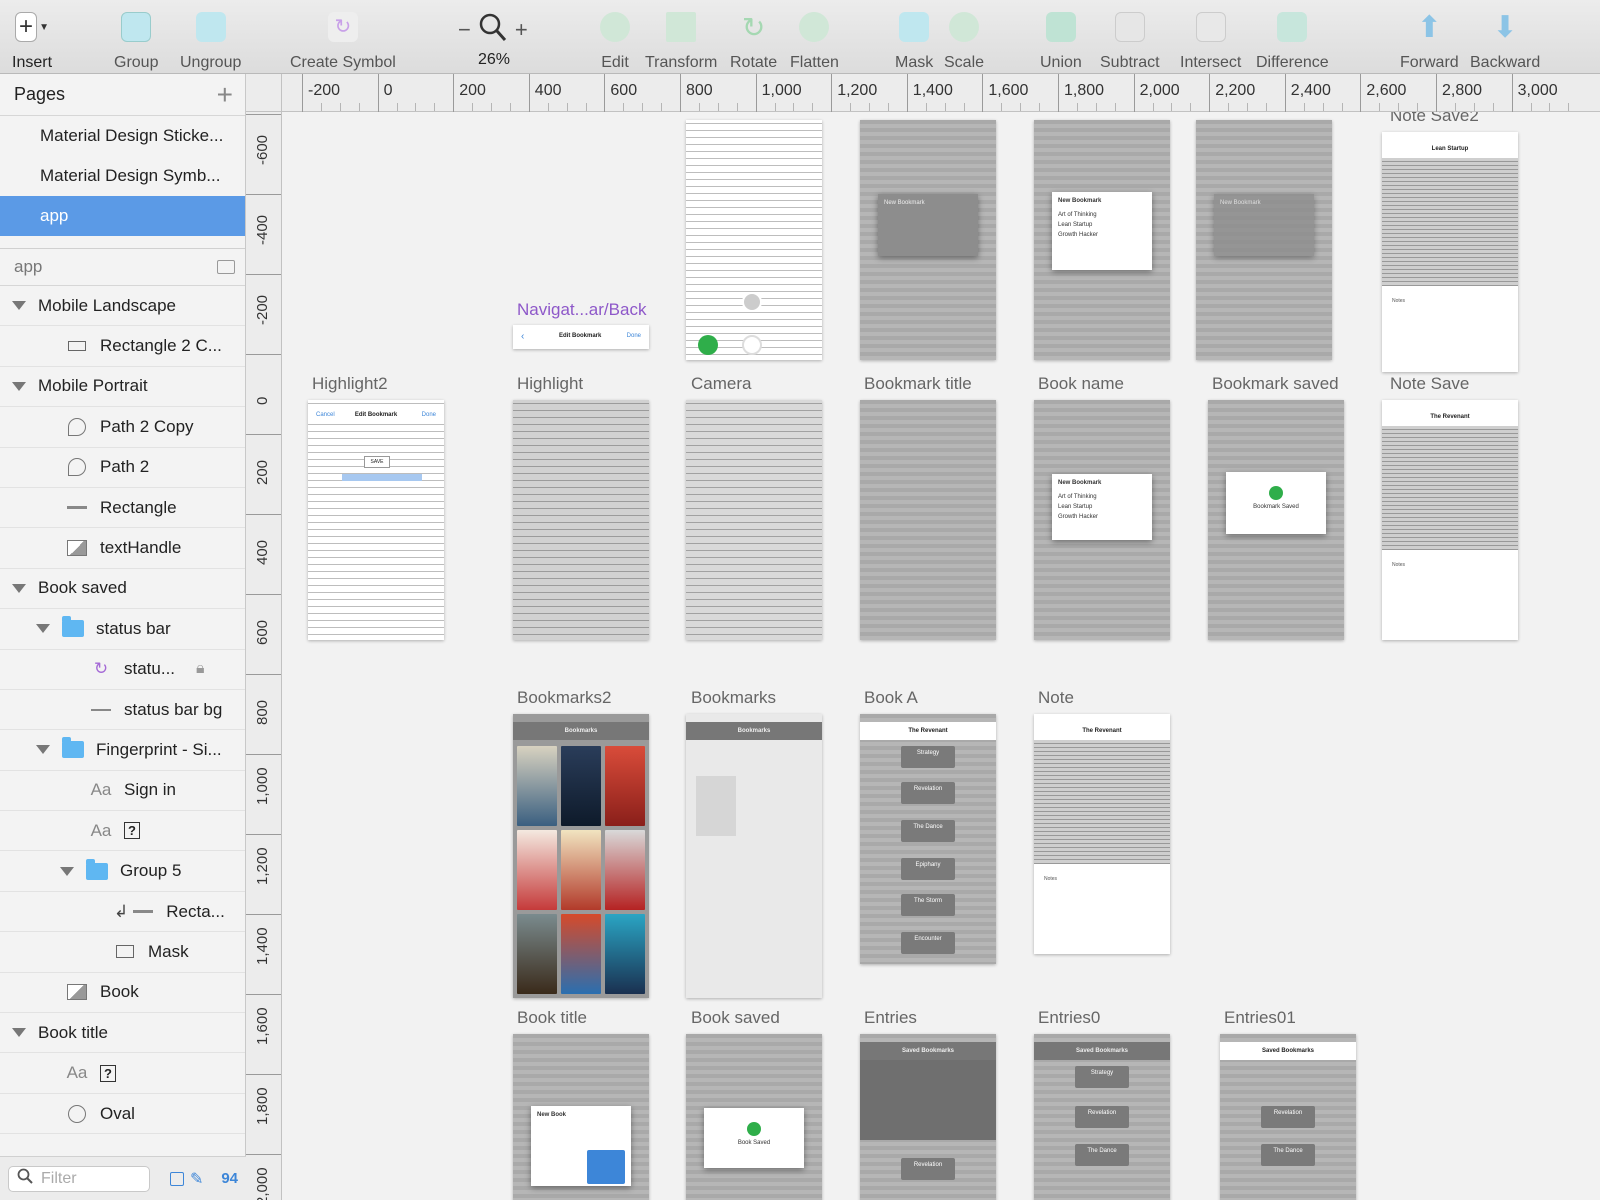 This screenshot has width=1600, height=1200. I want to click on navbar-symbol: ‹ Edit Bookmark Done, so click(581, 337).